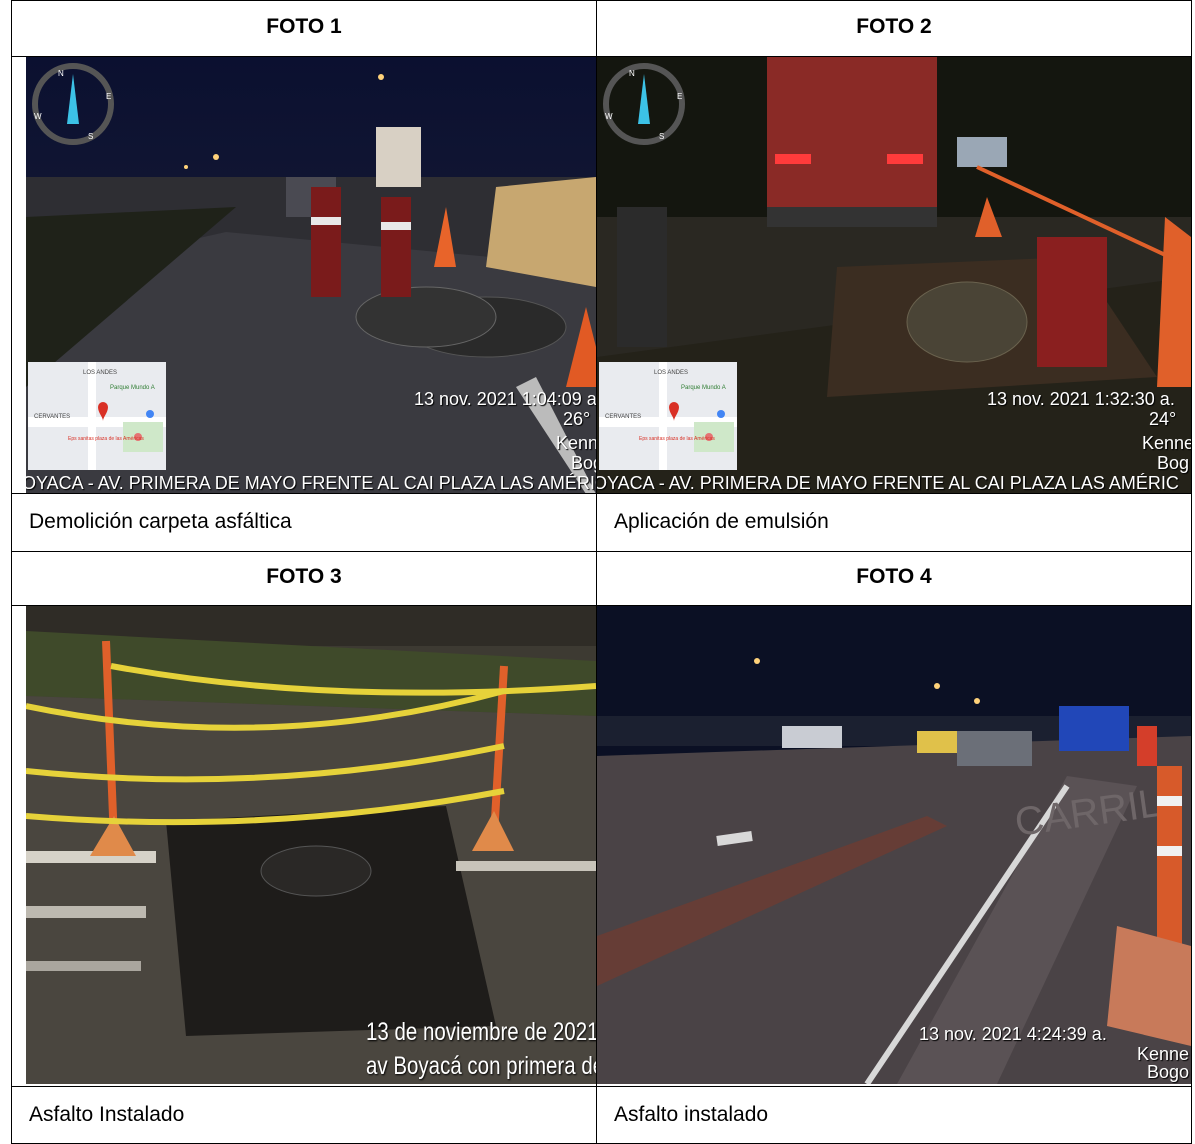  Describe the element at coordinates (481, 1032) in the screenshot. I see `photo-3-date-stamp: 13 de noviembre de 2021 03:` at that location.